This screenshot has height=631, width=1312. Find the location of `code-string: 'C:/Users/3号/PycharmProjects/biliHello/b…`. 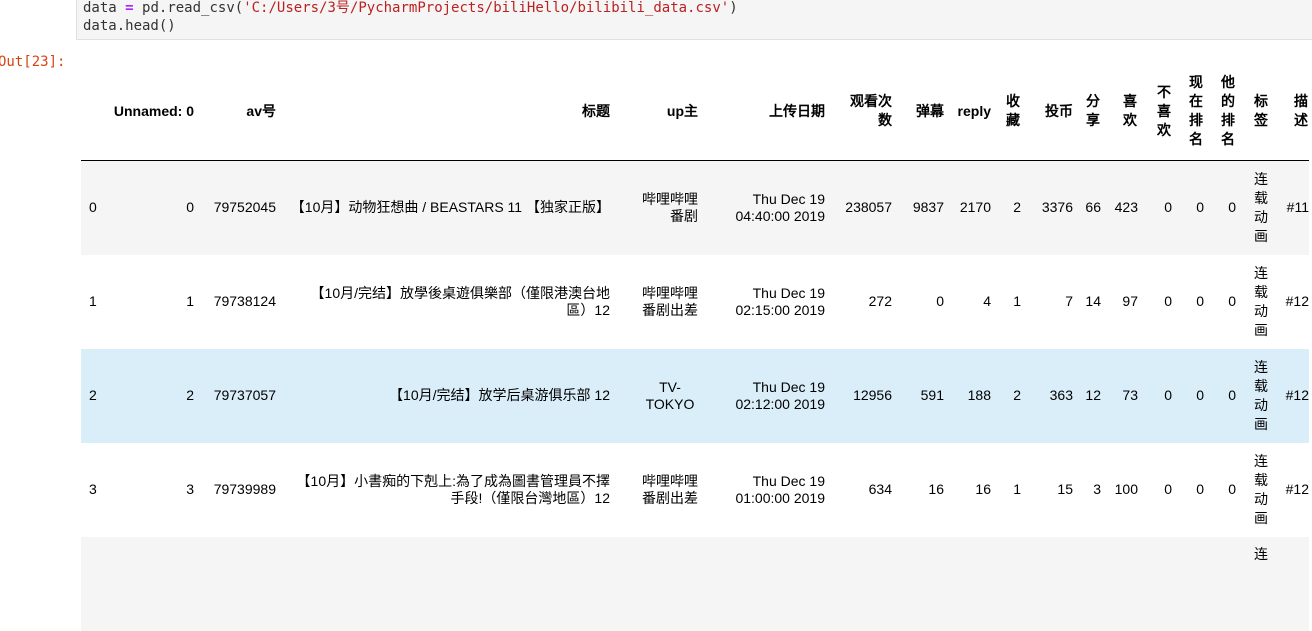

code-string: 'C:/Users/3号/PycharmProjects/biliHello/b… is located at coordinates (486, 8).